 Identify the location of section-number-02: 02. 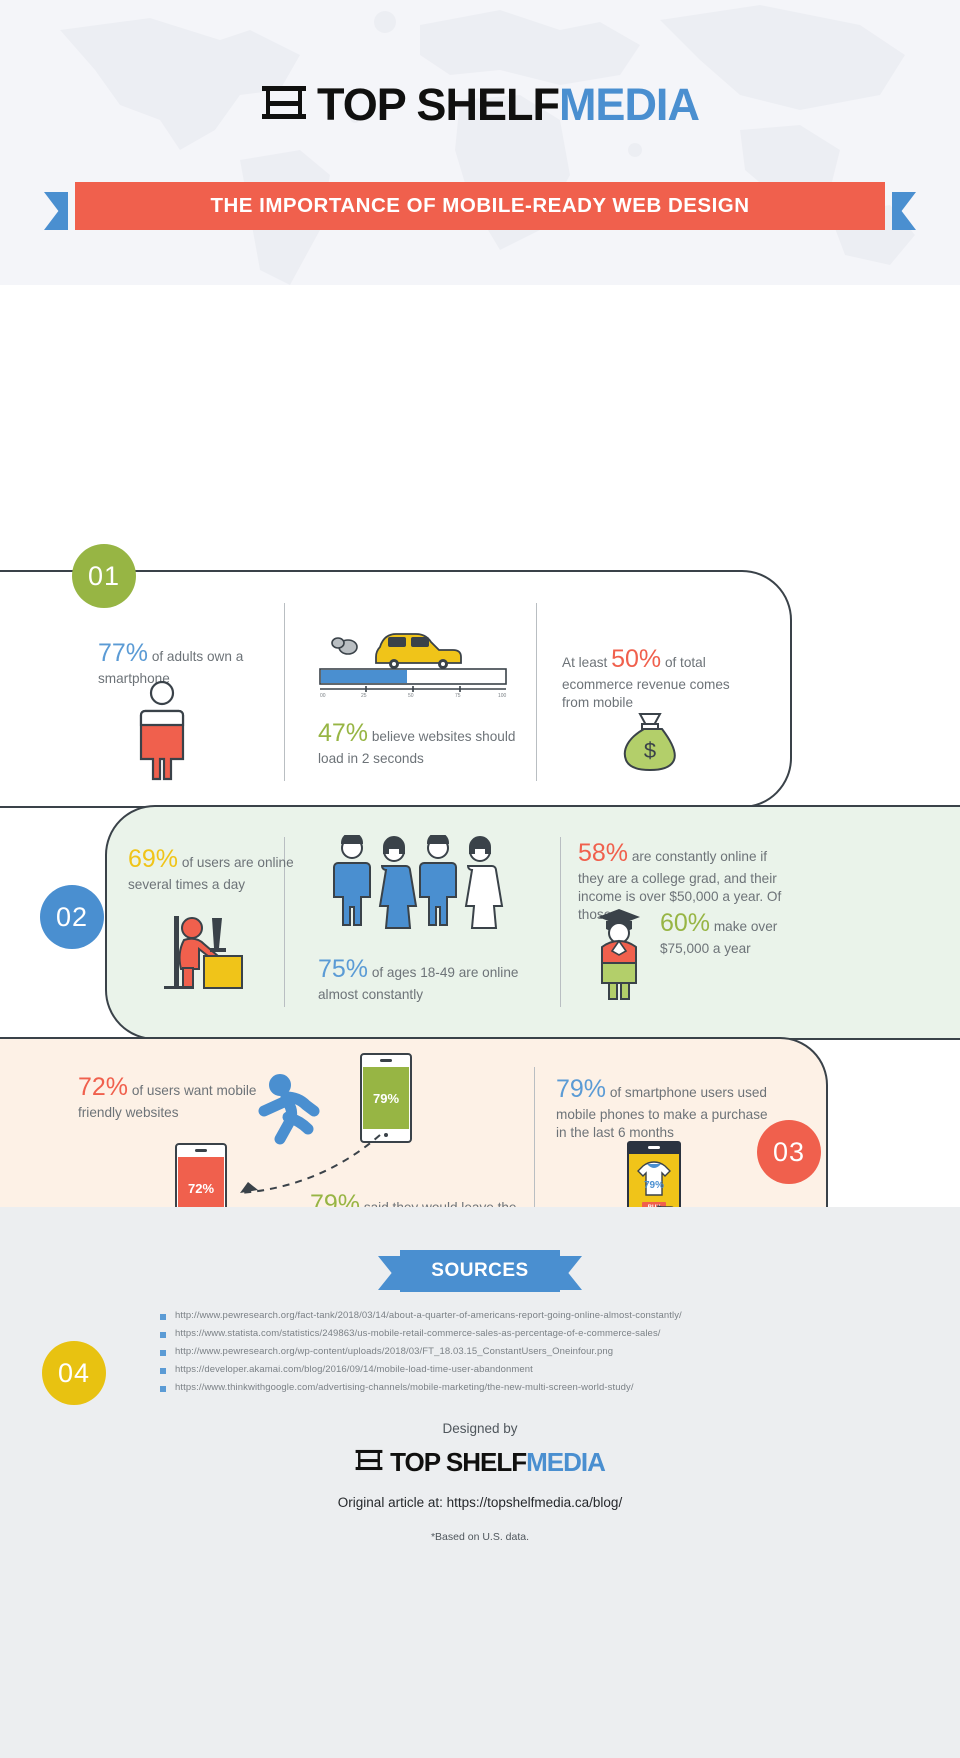
(72, 917).